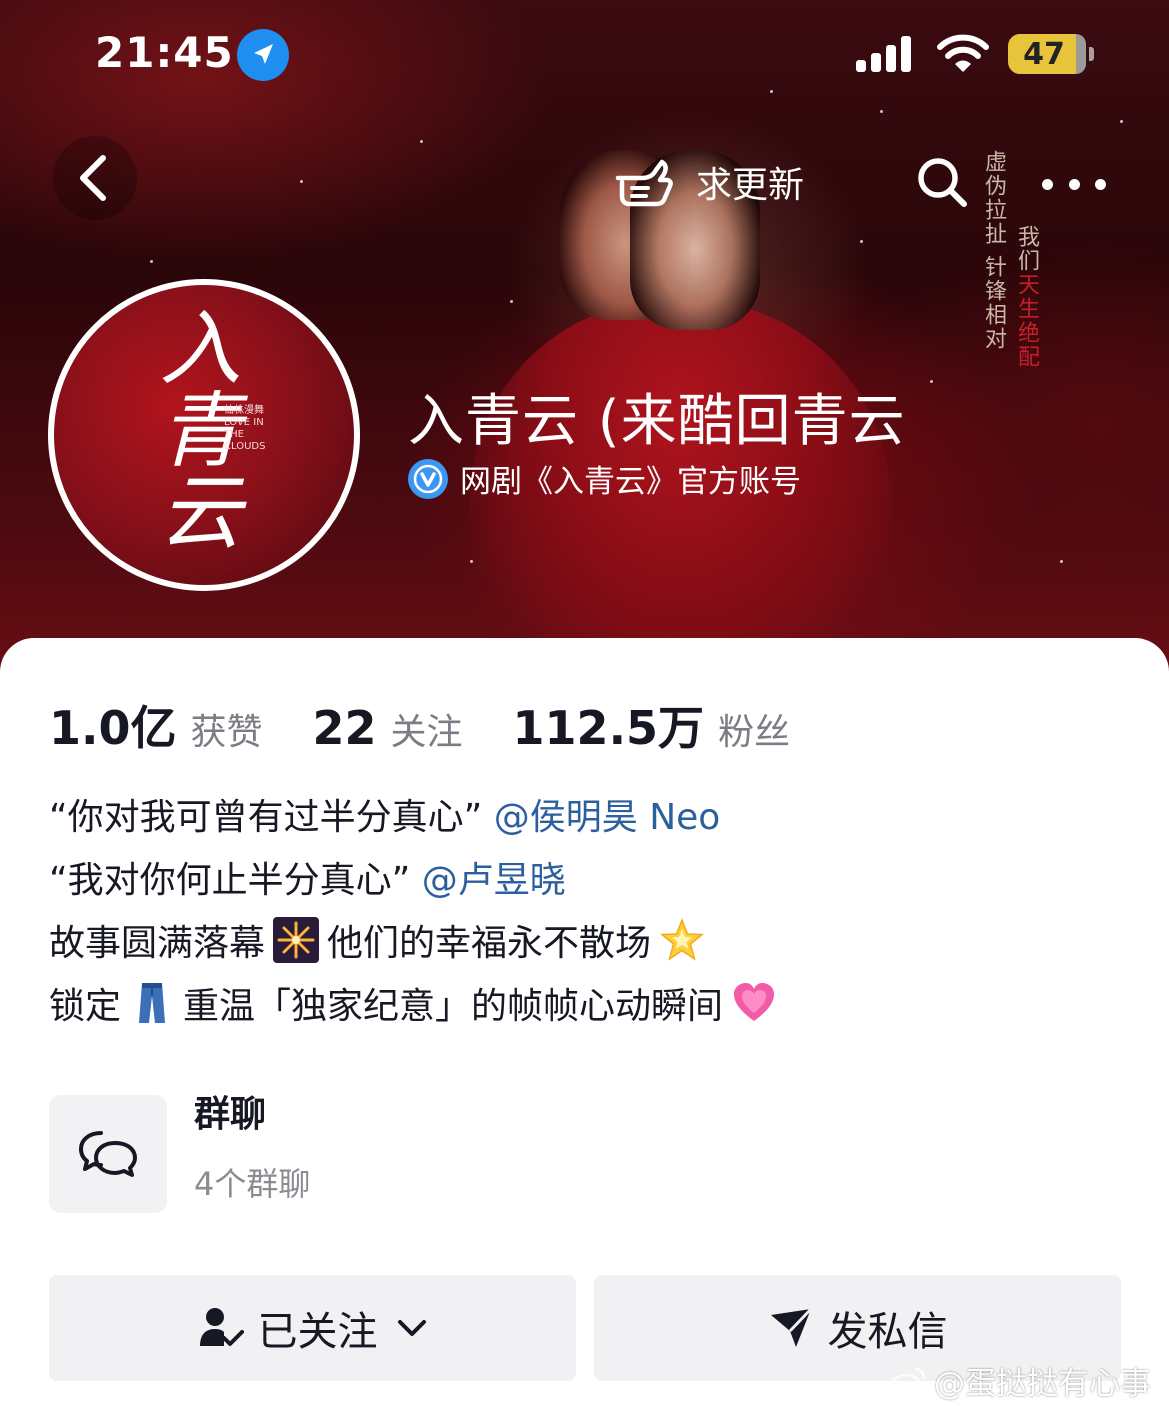  What do you see at coordinates (113, 725) in the screenshot?
I see `likes-count: 1.0亿` at bounding box center [113, 725].